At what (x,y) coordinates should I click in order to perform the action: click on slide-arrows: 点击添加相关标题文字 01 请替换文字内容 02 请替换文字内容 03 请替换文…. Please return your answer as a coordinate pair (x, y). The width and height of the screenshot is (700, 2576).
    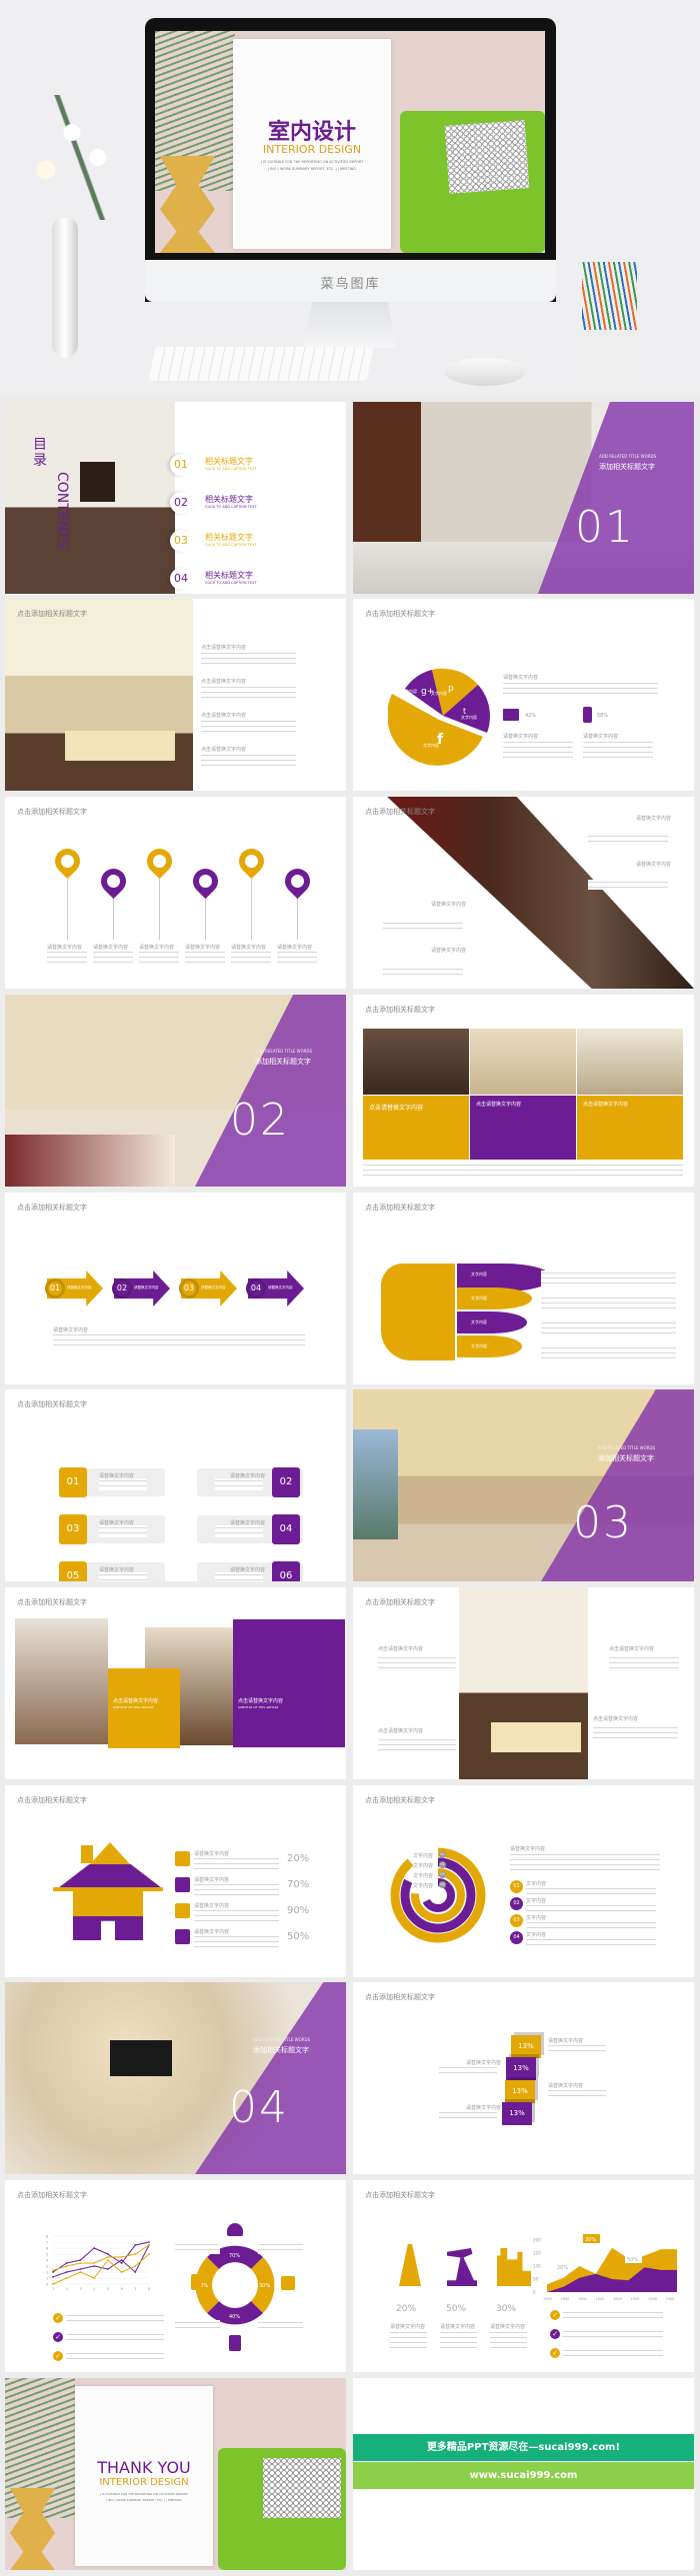
    Looking at the image, I should click on (175, 1289).